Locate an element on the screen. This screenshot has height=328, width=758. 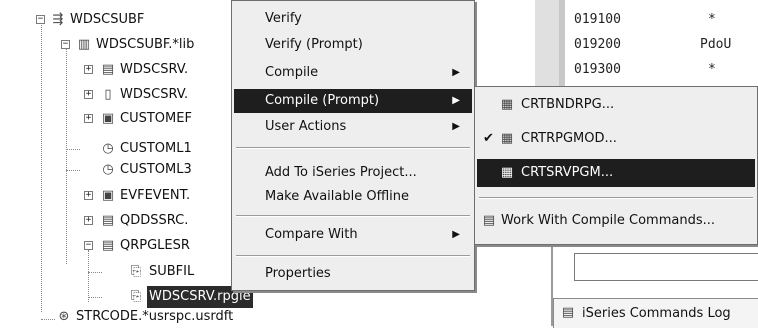
menu-item-label: Properties is located at coordinates (298, 273).